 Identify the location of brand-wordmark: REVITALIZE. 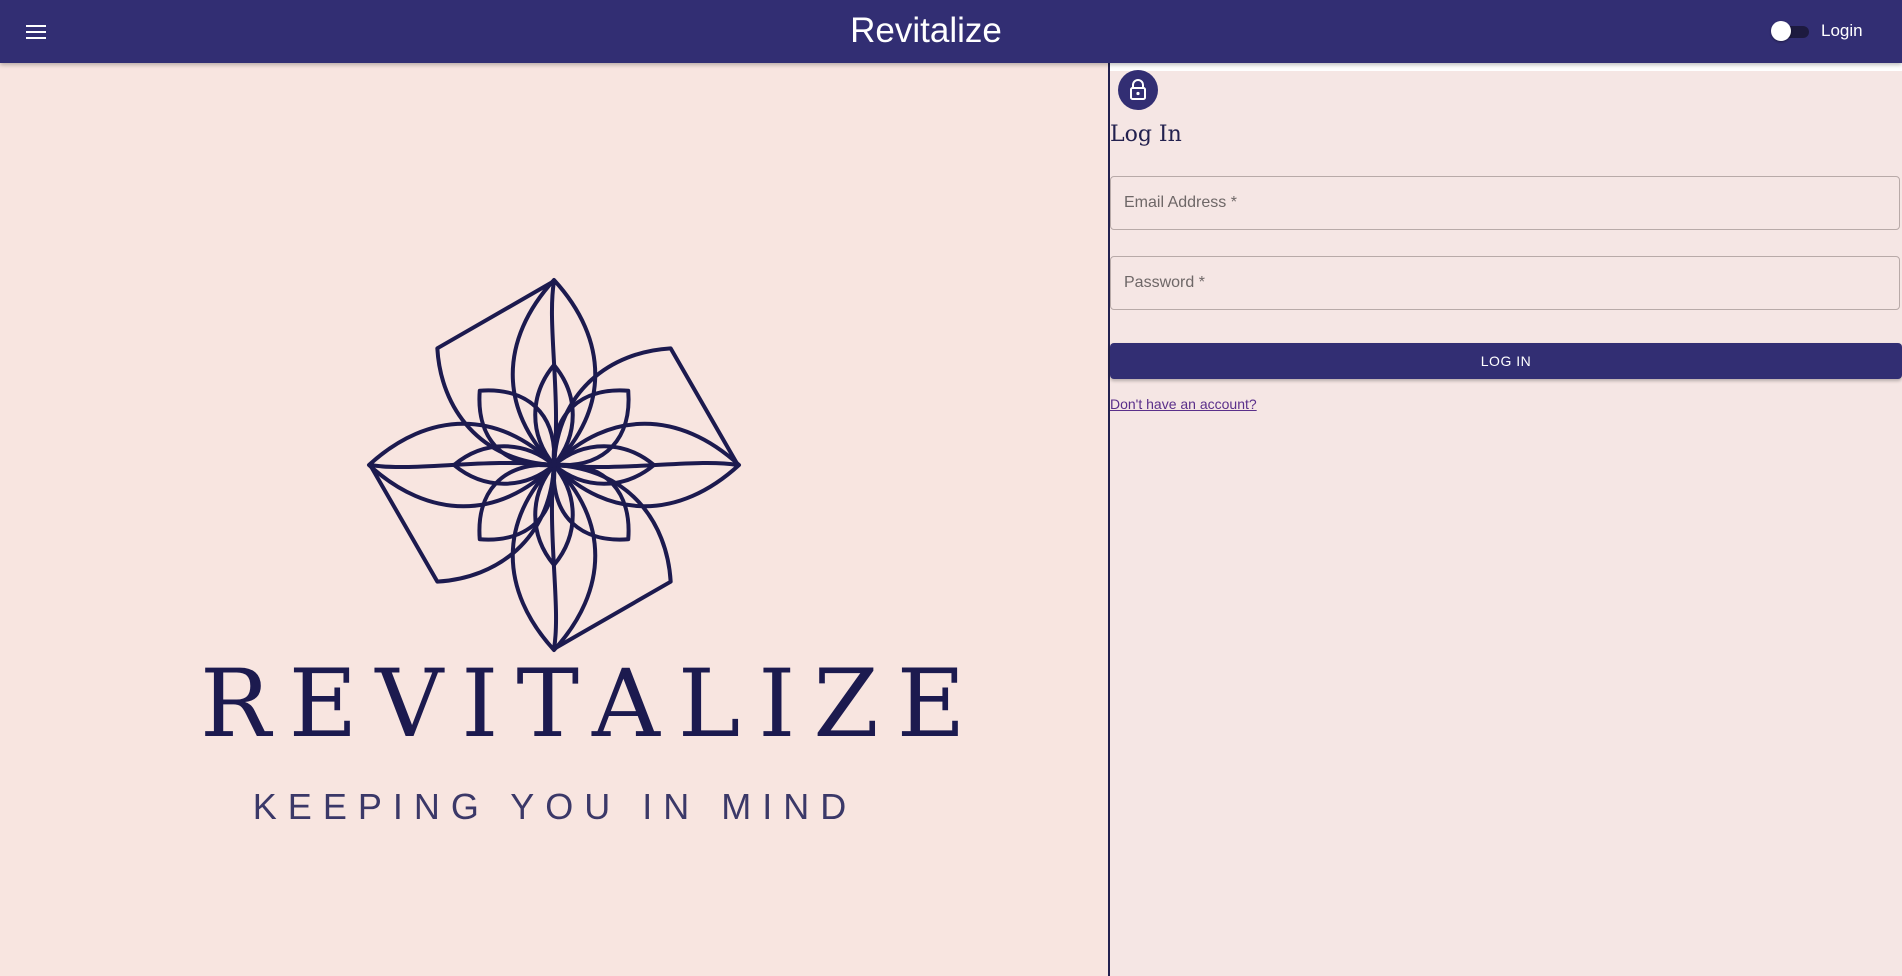
(592, 704).